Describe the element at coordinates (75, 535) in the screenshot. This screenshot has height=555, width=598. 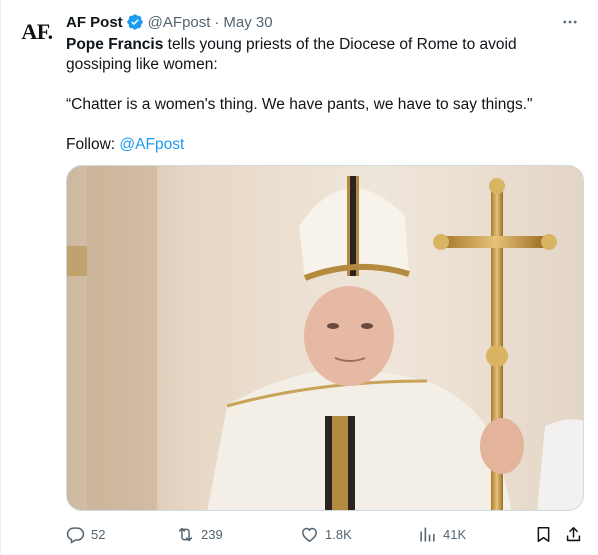
I see `reply-icon` at that location.